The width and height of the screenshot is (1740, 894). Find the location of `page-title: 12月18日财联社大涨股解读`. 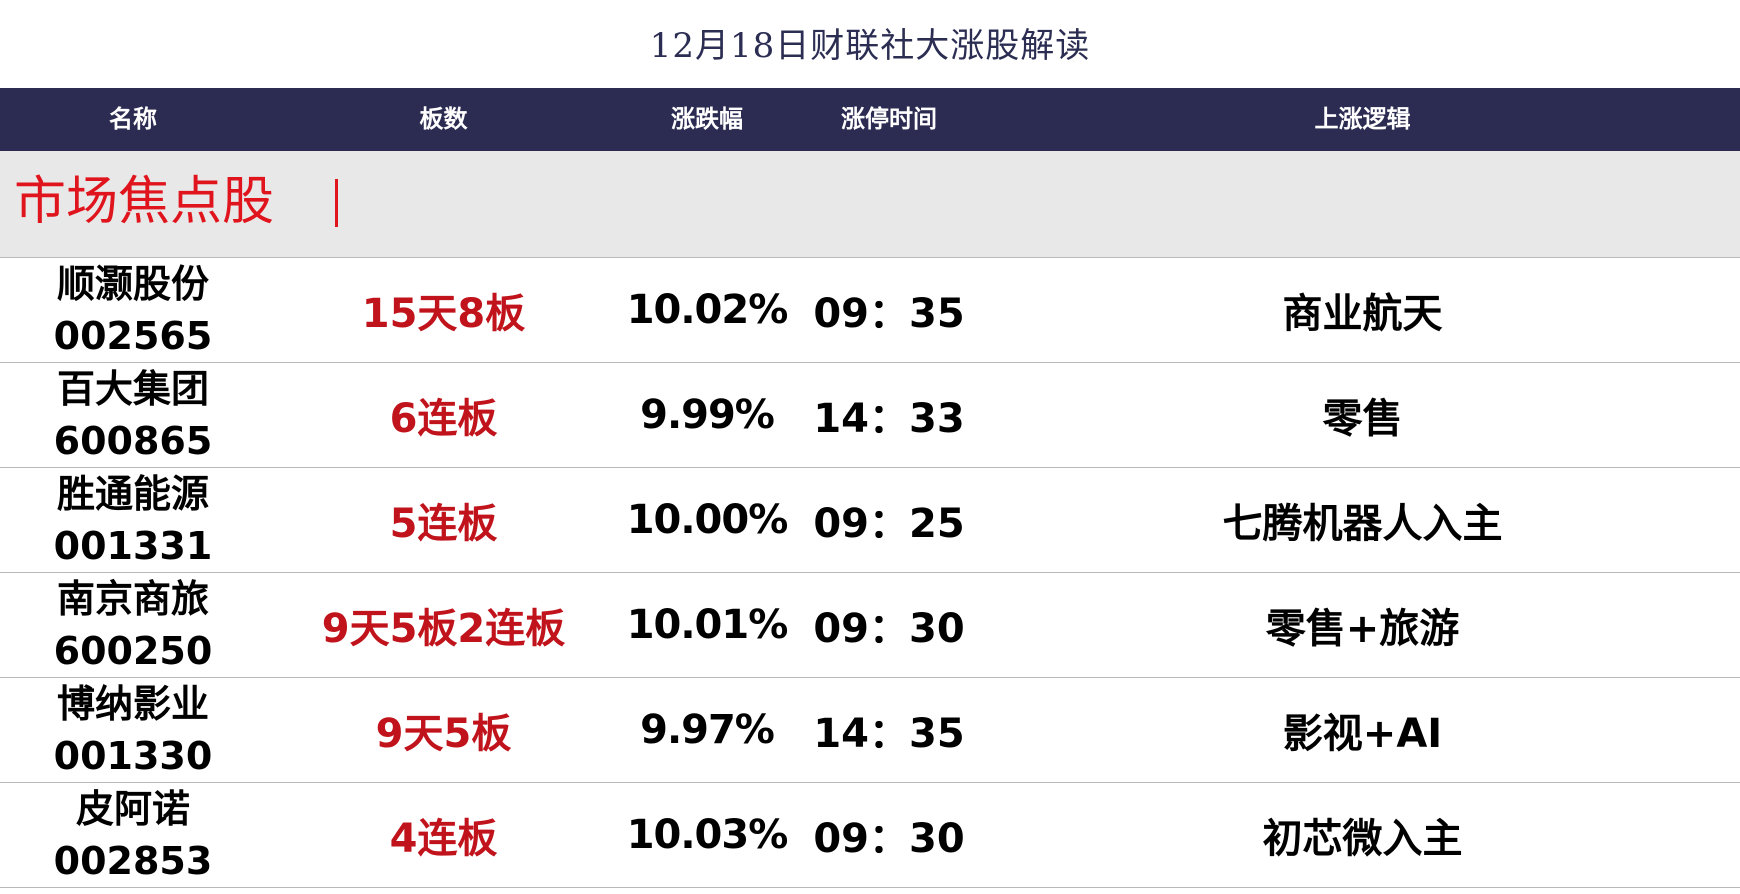

page-title: 12月18日财联社大涨股解读 is located at coordinates (870, 46).